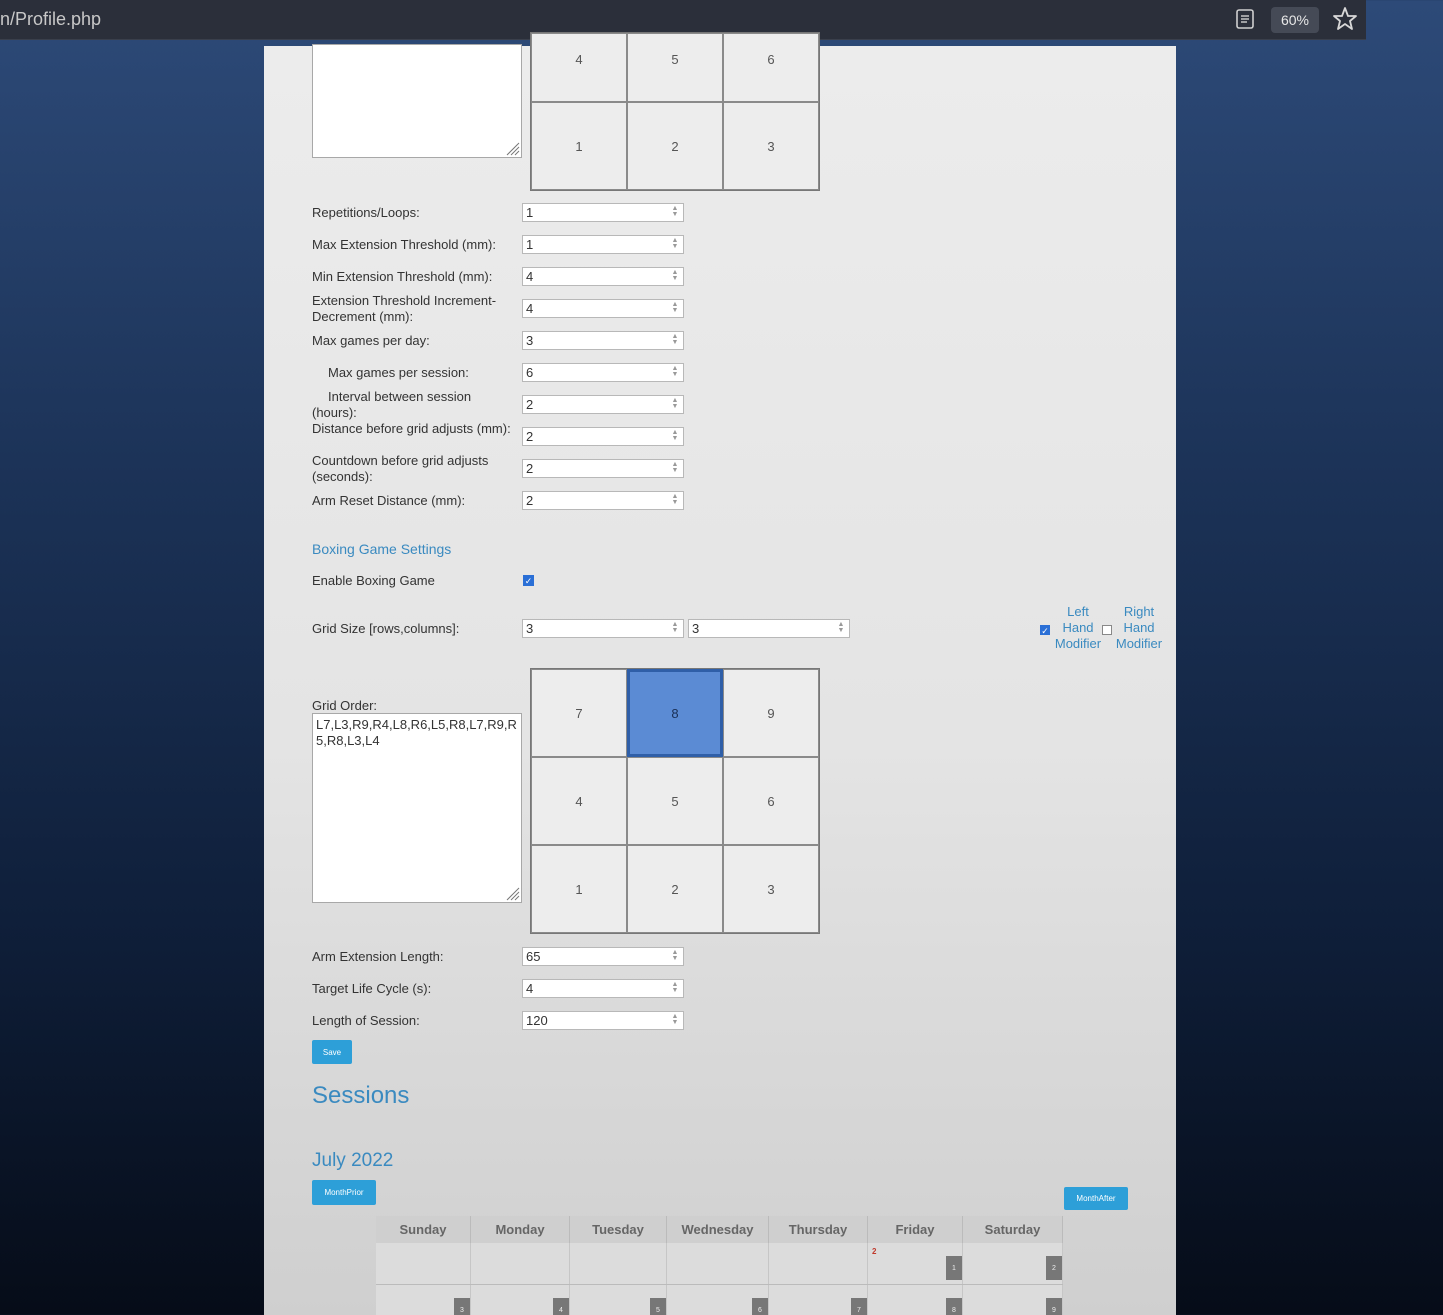 The width and height of the screenshot is (1443, 1315). I want to click on day-number-badge: 1, so click(954, 1268).